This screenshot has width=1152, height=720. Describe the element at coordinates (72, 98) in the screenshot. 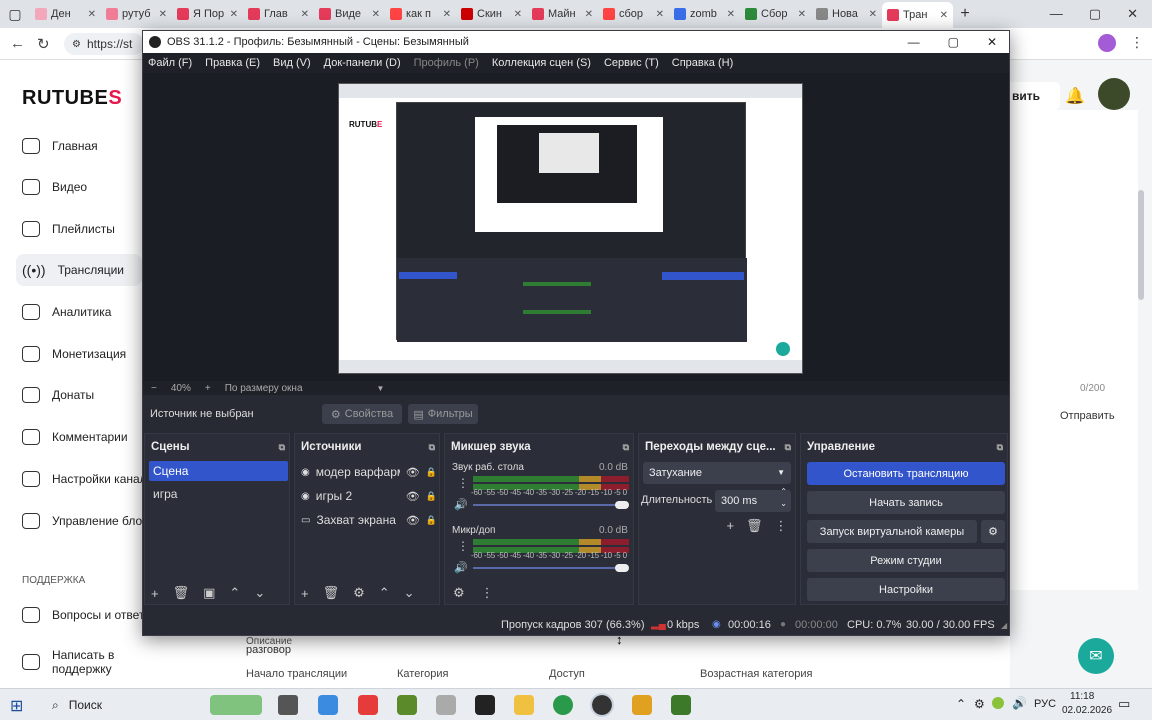

I see `rutube-logo: RUTUBES` at that location.